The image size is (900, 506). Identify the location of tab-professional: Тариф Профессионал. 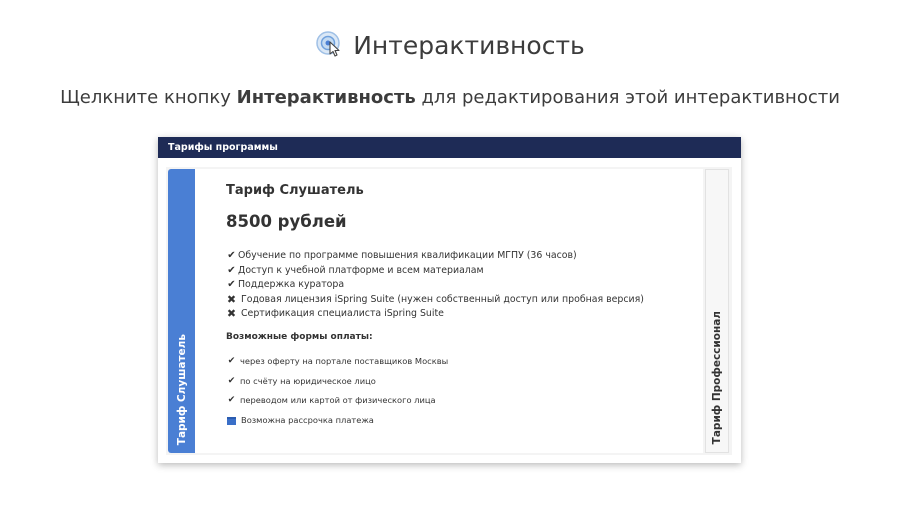
(717, 311).